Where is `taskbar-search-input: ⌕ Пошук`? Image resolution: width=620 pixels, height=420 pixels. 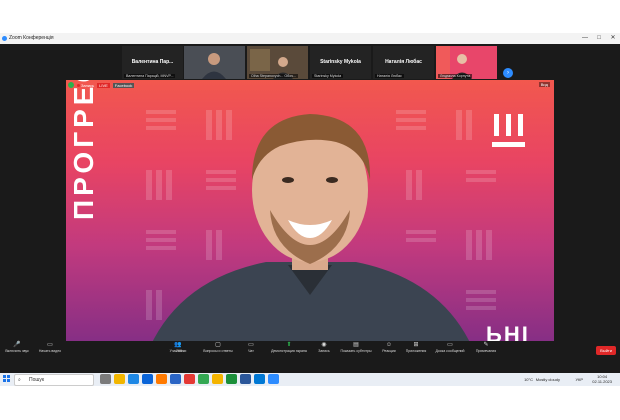
taskbar-search-input: ⌕ Пошук is located at coordinates (54, 380).